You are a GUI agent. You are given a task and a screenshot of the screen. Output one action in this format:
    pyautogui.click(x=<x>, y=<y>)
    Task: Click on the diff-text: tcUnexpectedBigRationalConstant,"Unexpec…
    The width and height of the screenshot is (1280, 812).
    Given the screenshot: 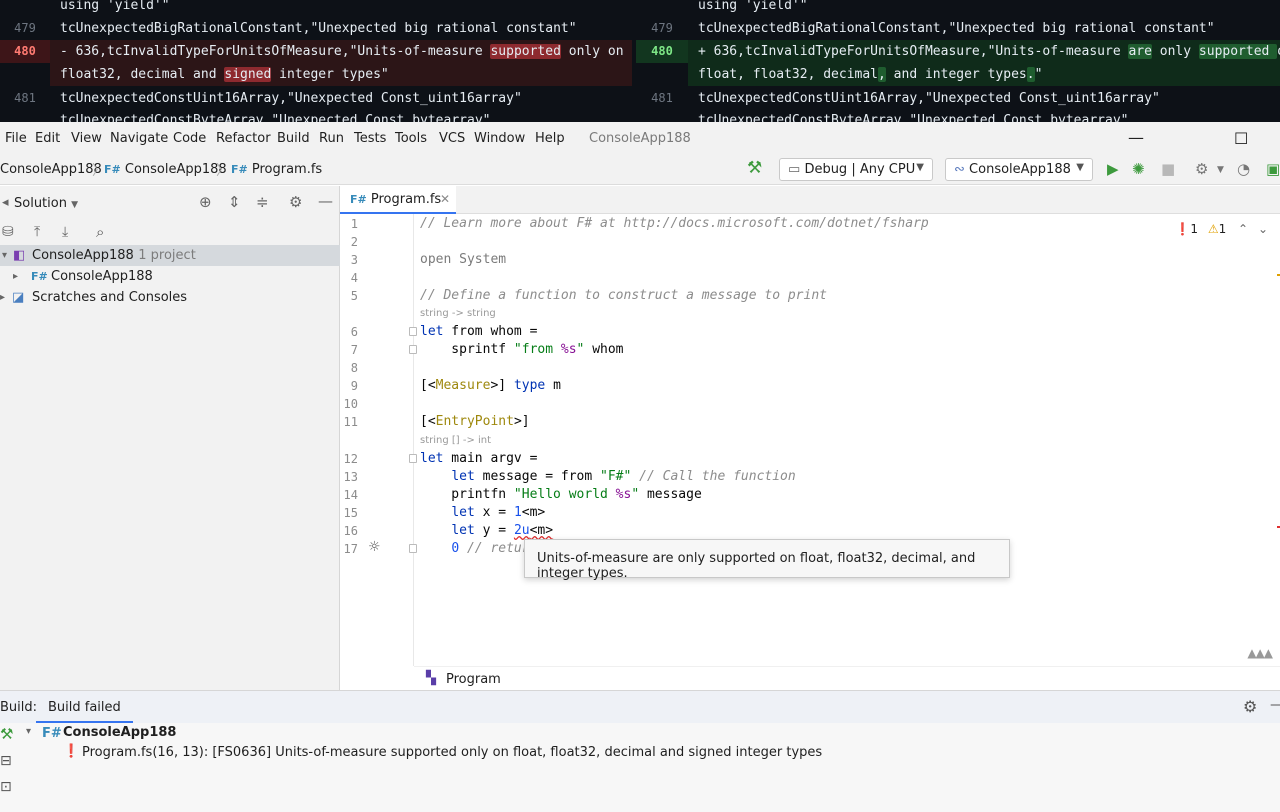 What is the action you would take?
    pyautogui.click(x=318, y=28)
    